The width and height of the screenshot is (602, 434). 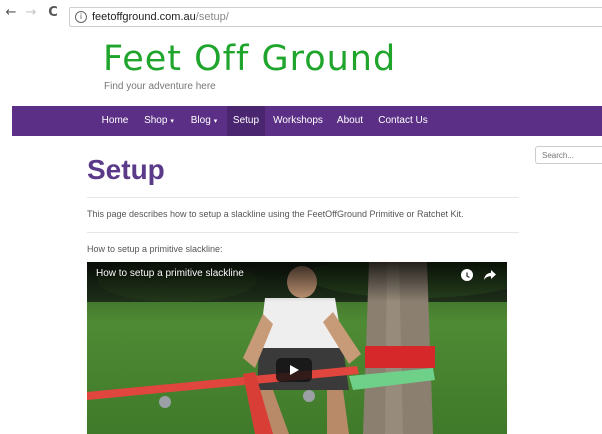 What do you see at coordinates (160, 86) in the screenshot?
I see `site-tagline: Find your adventure here` at bounding box center [160, 86].